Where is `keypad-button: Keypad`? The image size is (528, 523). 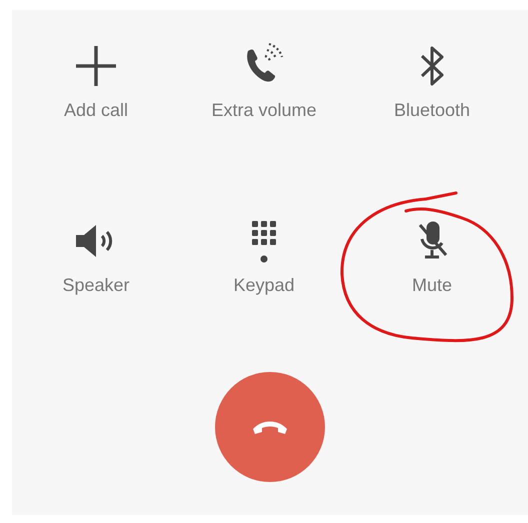 keypad-button: Keypad is located at coordinates (264, 256).